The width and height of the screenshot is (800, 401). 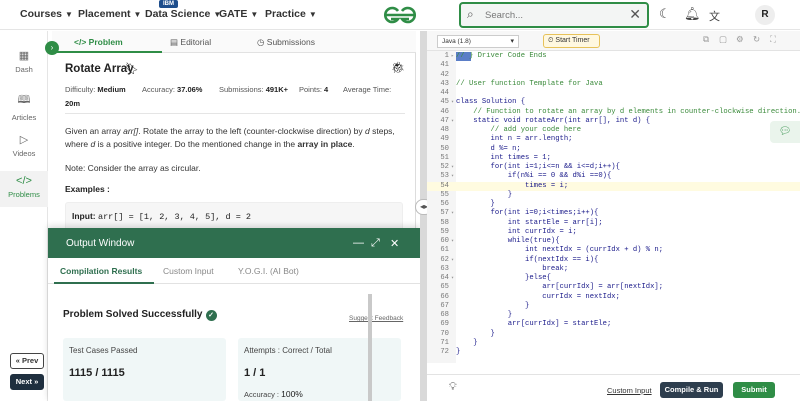 What do you see at coordinates (613, 324) in the screenshot?
I see `code-line: 69 arr[currIdx] = startEle;` at bounding box center [613, 324].